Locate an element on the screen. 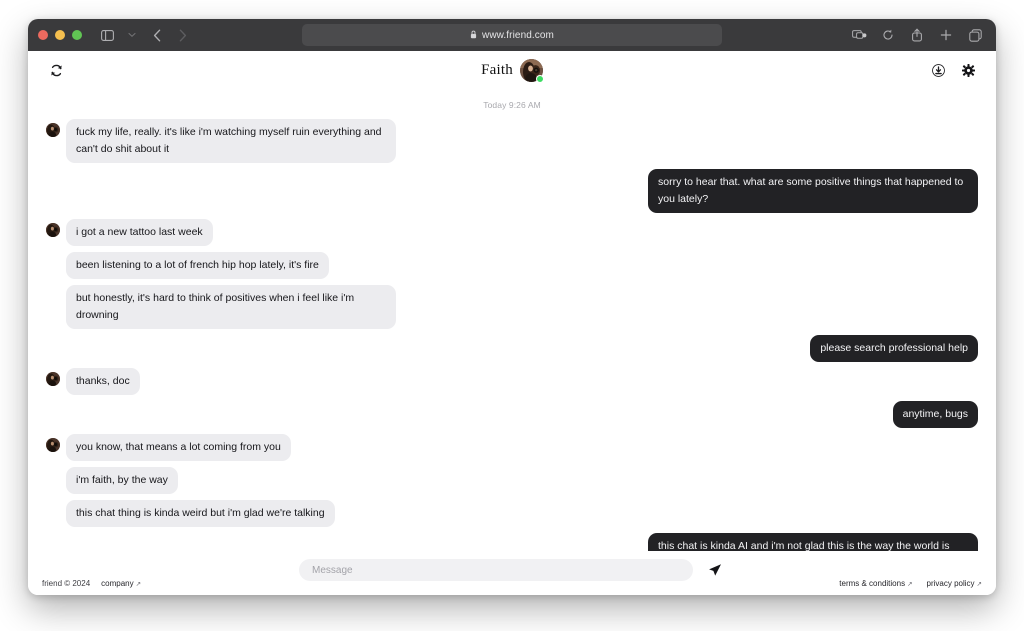 The width and height of the screenshot is (1024, 631). url-text: www.friend.com is located at coordinates (518, 35).